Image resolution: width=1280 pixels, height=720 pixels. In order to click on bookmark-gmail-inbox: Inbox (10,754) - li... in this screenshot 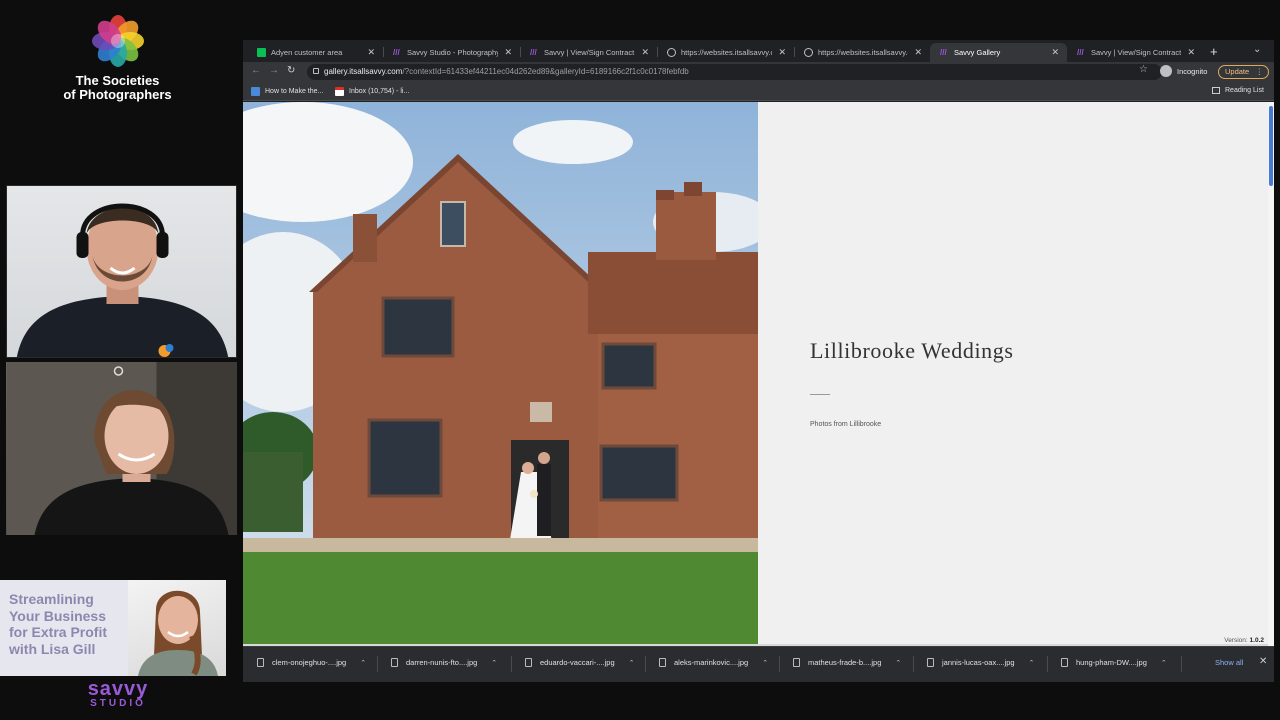, I will do `click(372, 91)`.